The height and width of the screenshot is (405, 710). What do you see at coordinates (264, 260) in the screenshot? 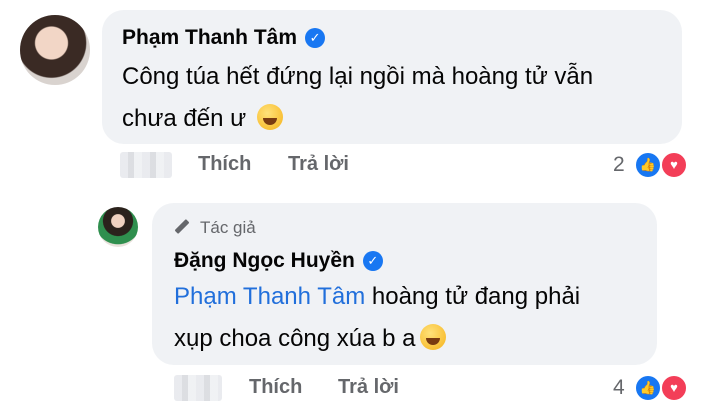
I see `author-name-text: Đặng Ngọc Huyền` at bounding box center [264, 260].